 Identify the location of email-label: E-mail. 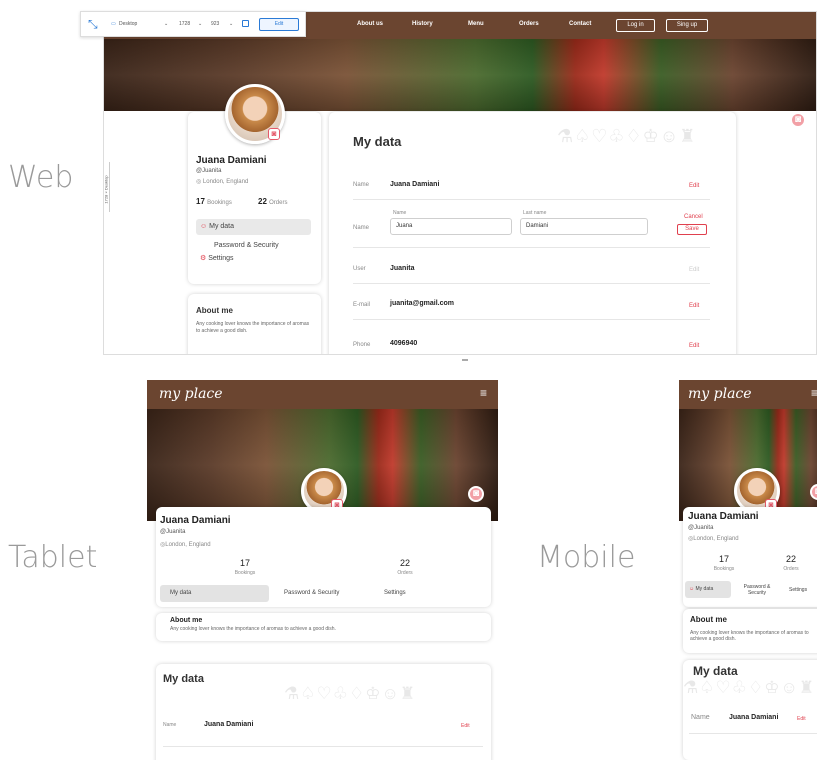
(362, 305).